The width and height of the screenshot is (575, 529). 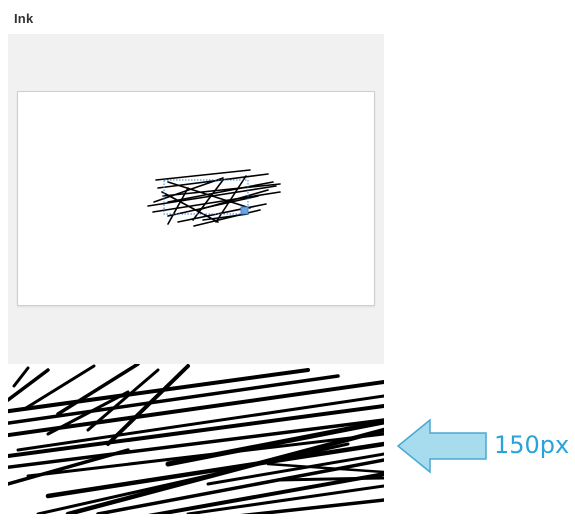 What do you see at coordinates (532, 445) in the screenshot?
I see `height-measure-label: 150px` at bounding box center [532, 445].